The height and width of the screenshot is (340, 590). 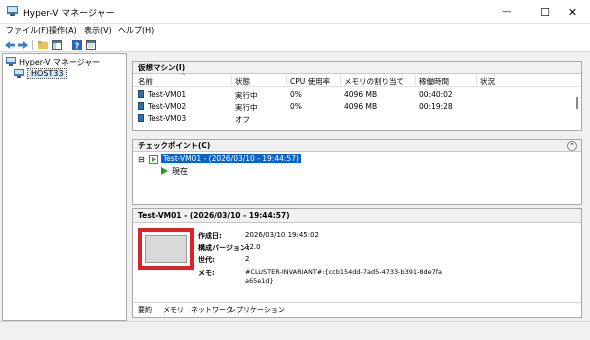 I want to click on column-name: 名前, so click(x=145, y=81).